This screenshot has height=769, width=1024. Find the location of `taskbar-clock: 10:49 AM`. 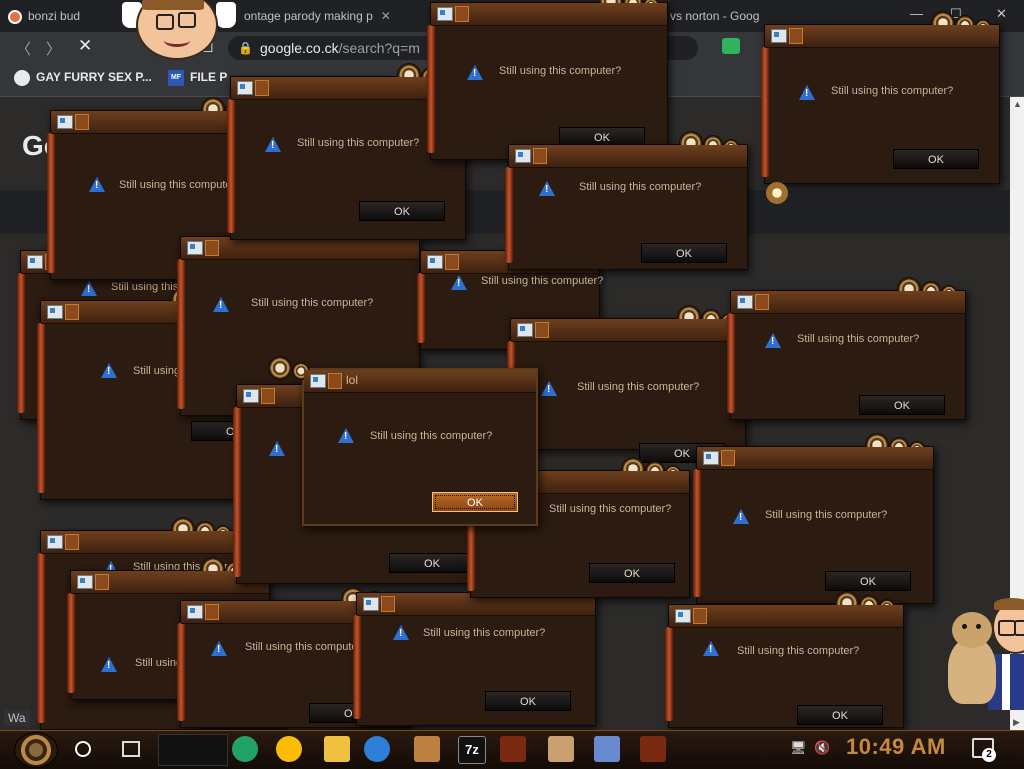

taskbar-clock: 10:49 AM is located at coordinates (896, 747).